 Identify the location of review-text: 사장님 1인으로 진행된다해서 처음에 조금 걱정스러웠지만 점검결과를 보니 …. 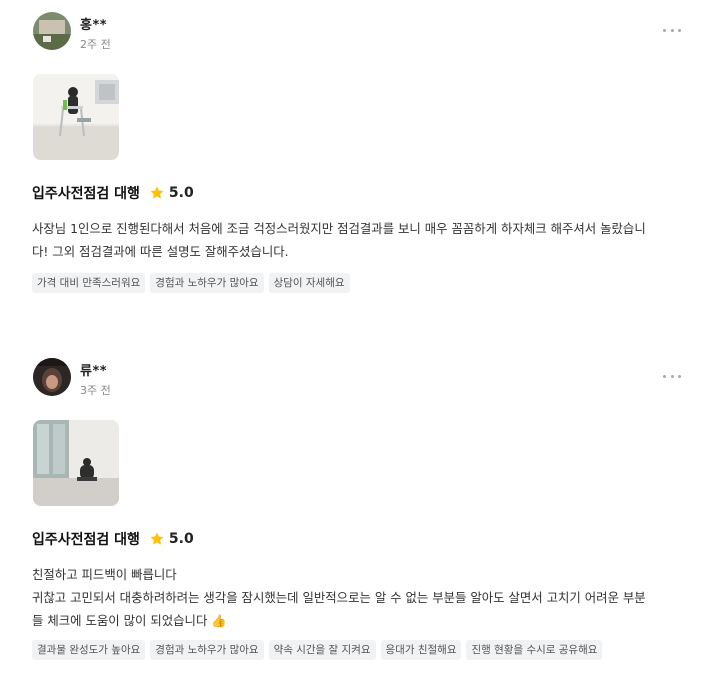
(339, 240).